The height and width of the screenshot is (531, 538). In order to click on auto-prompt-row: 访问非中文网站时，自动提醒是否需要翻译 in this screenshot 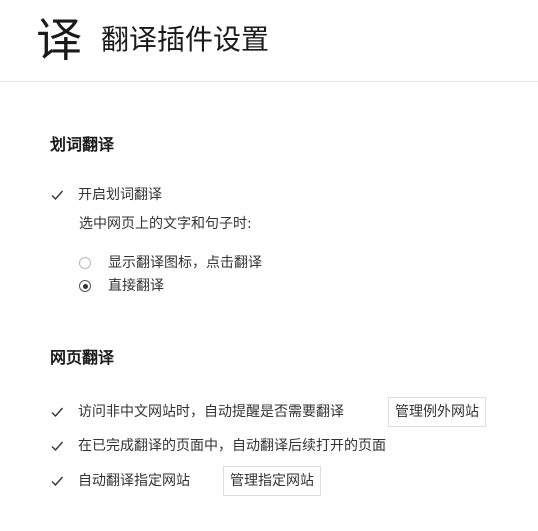, I will do `click(197, 412)`.